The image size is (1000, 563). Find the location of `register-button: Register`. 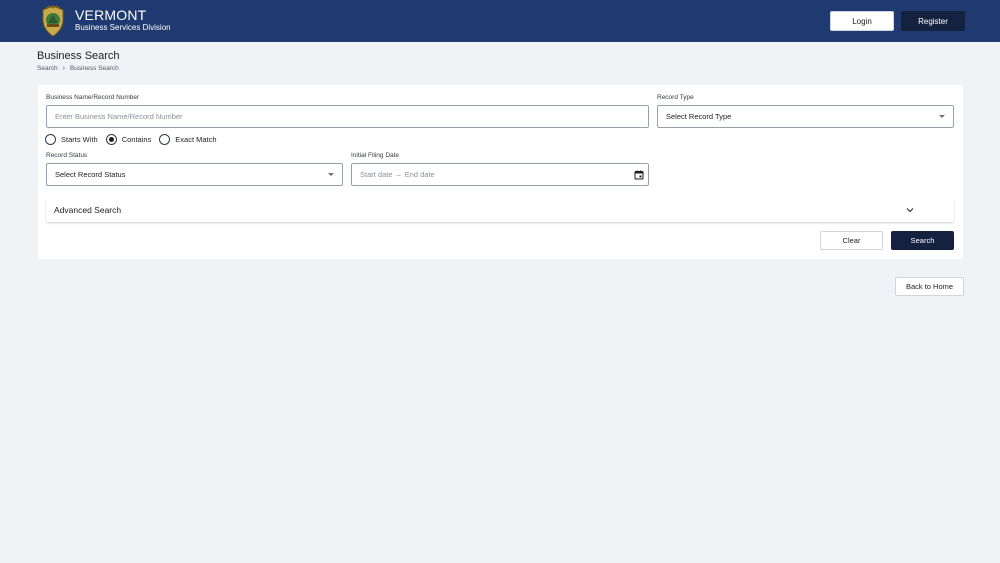

register-button: Register is located at coordinates (933, 21).